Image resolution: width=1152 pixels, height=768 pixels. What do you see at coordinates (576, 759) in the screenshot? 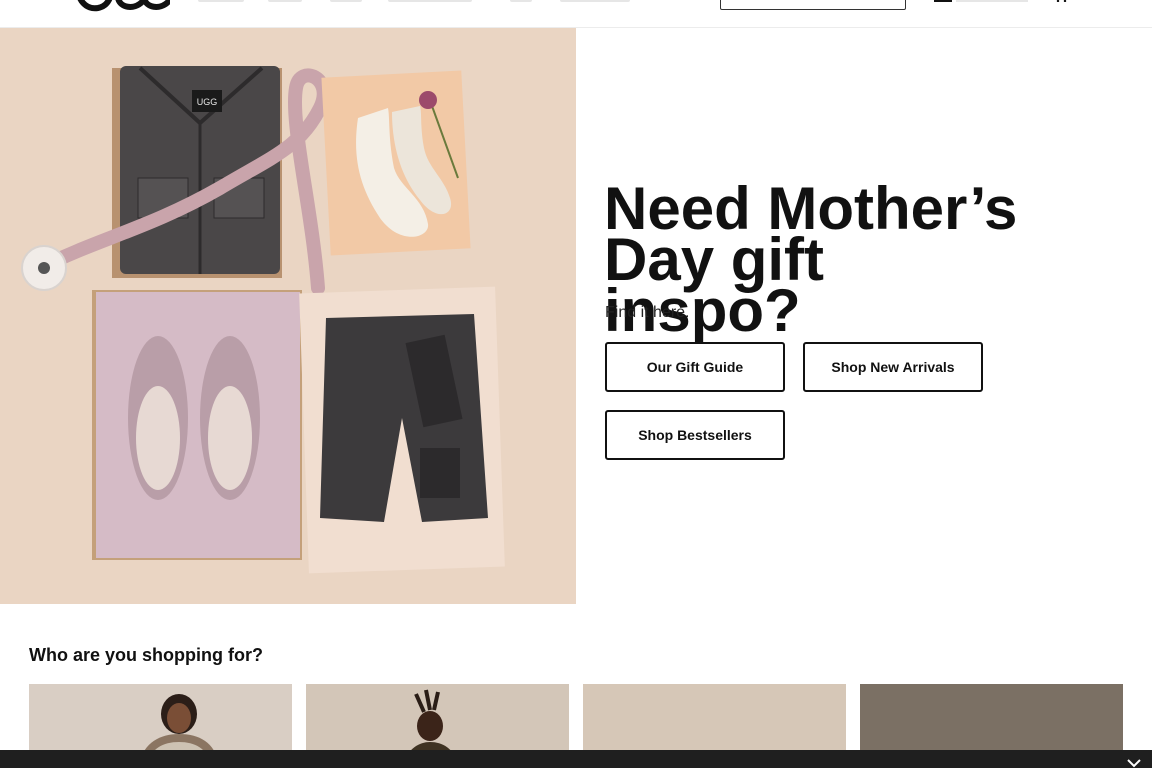
I see `bottom-sticky-bar` at bounding box center [576, 759].